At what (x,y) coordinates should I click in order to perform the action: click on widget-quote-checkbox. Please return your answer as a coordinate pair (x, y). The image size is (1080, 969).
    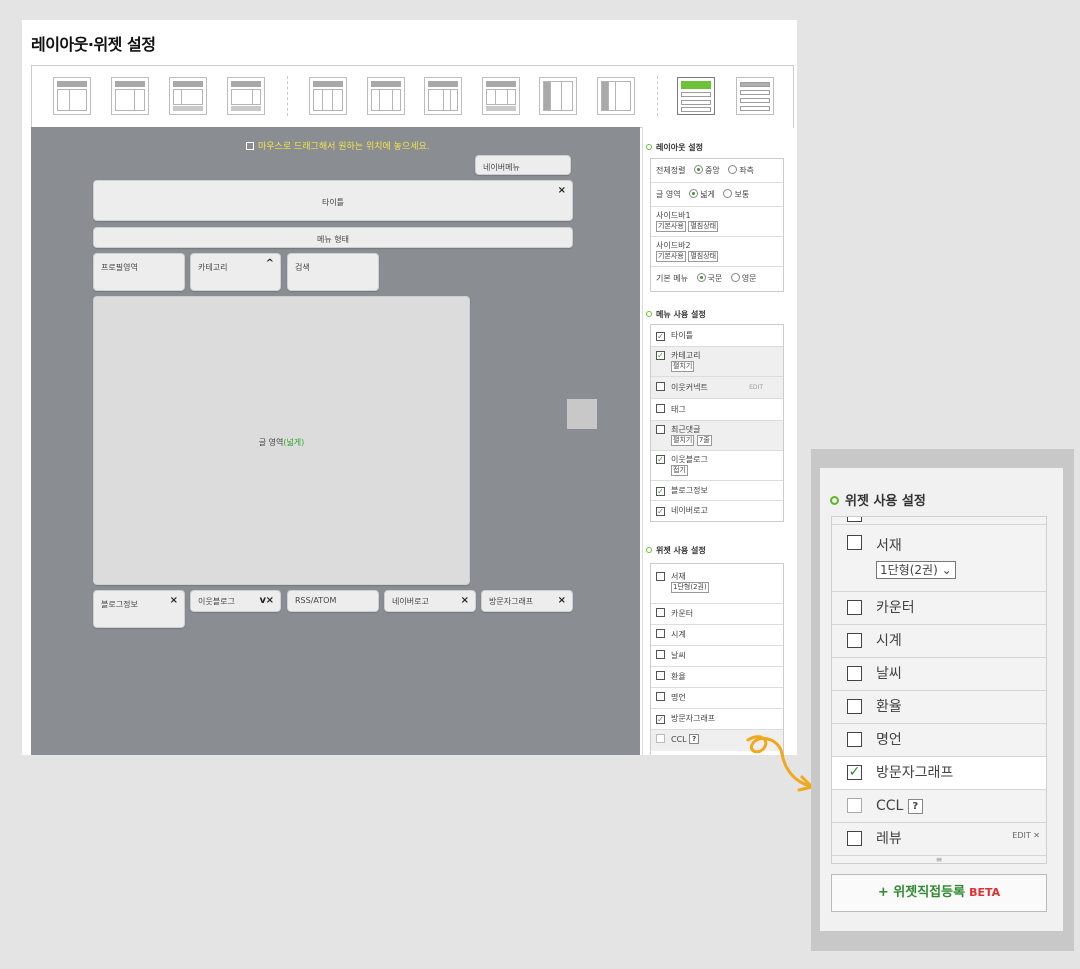
    Looking at the image, I should click on (660, 696).